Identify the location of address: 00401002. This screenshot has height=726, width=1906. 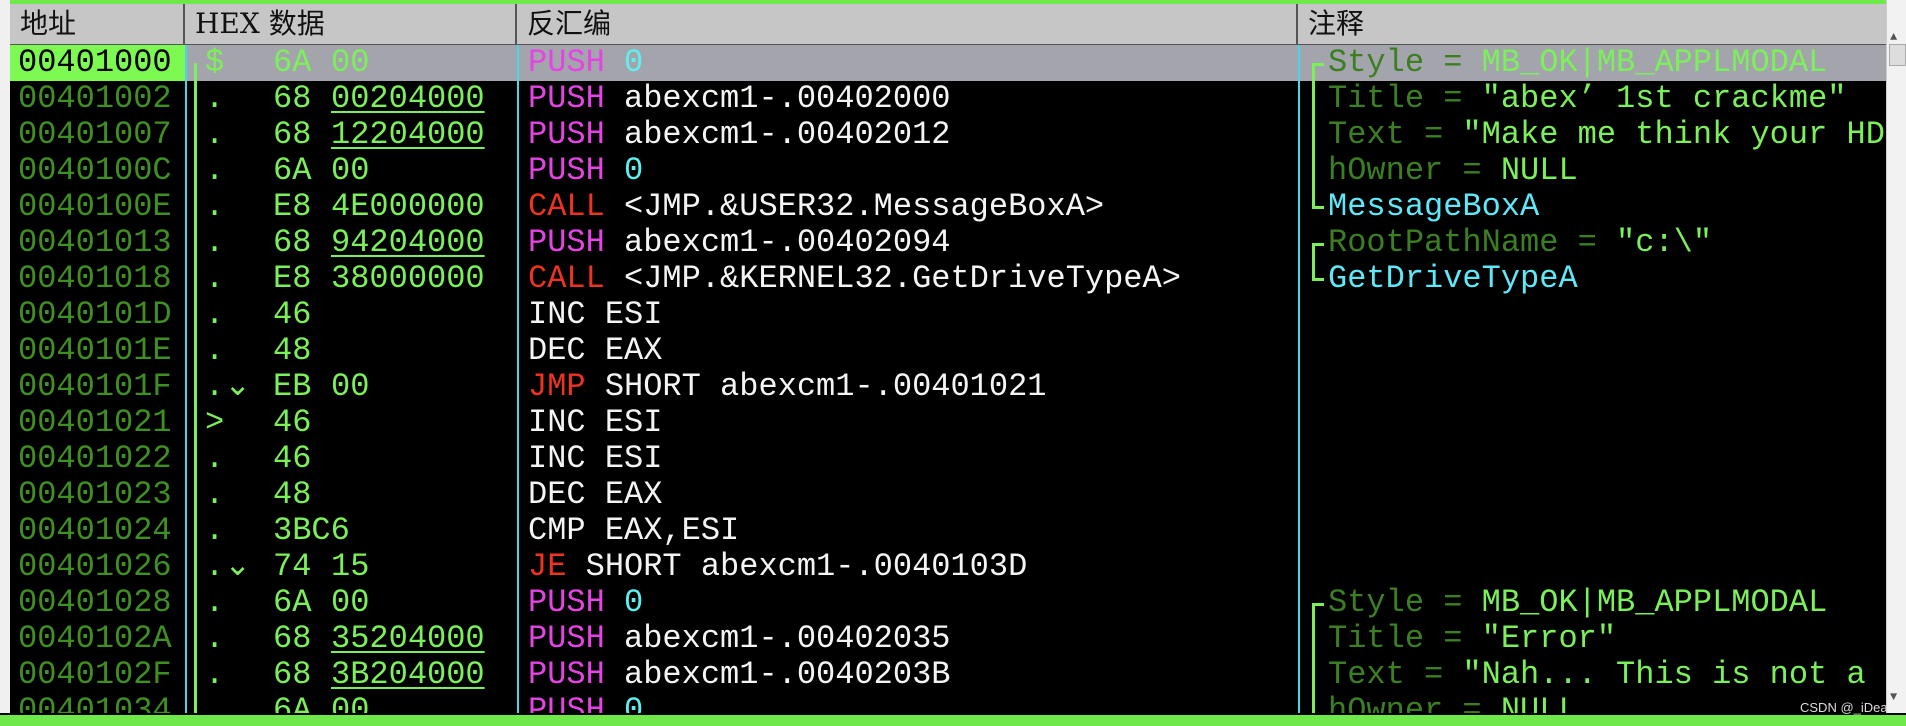
(97, 99).